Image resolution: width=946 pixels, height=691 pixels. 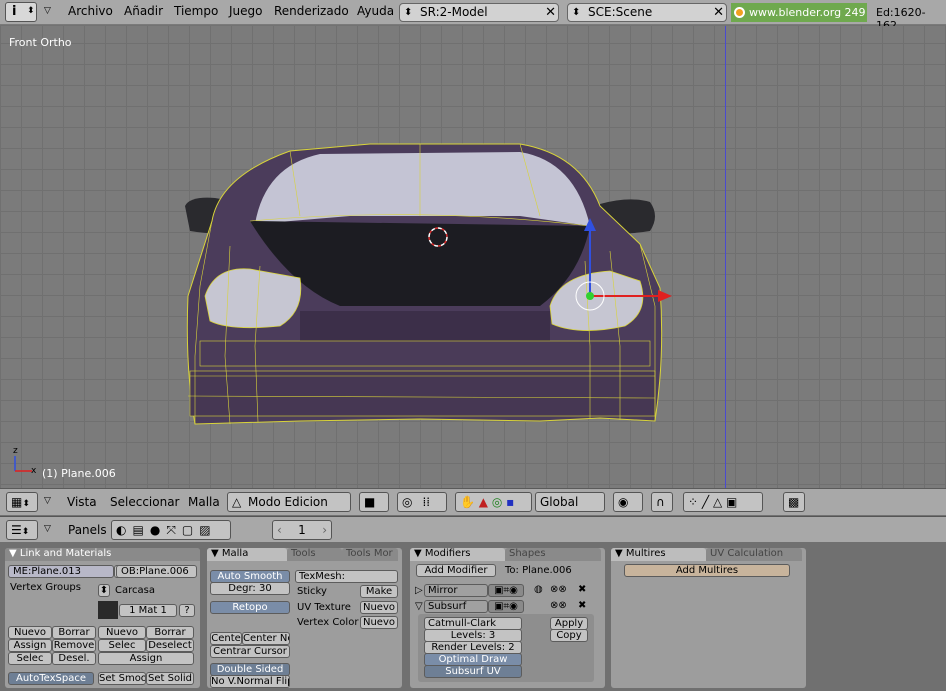 What do you see at coordinates (314, 554) in the screenshot?
I see `tab-tools: Tools` at bounding box center [314, 554].